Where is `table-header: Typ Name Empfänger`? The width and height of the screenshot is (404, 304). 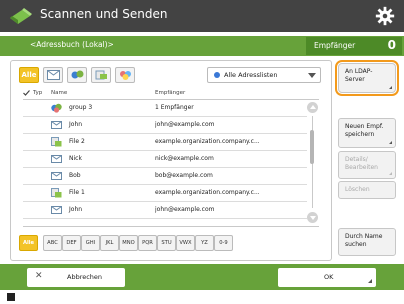
table-header: Typ Name Empfänger is located at coordinates (171, 94).